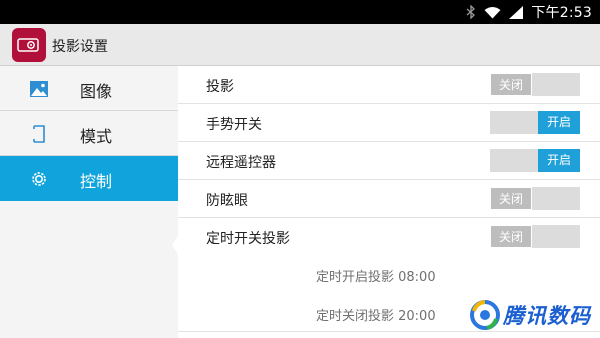 This screenshot has height=338, width=600. What do you see at coordinates (492, 12) in the screenshot?
I see `wifi-icon` at bounding box center [492, 12].